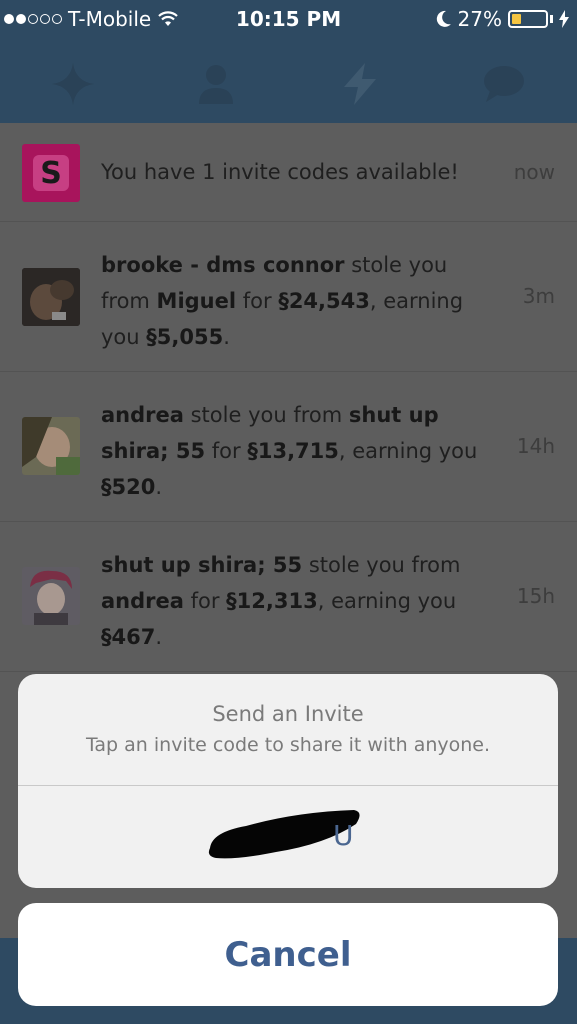 This screenshot has width=577, height=1024. I want to click on tab-bar, so click(288, 81).